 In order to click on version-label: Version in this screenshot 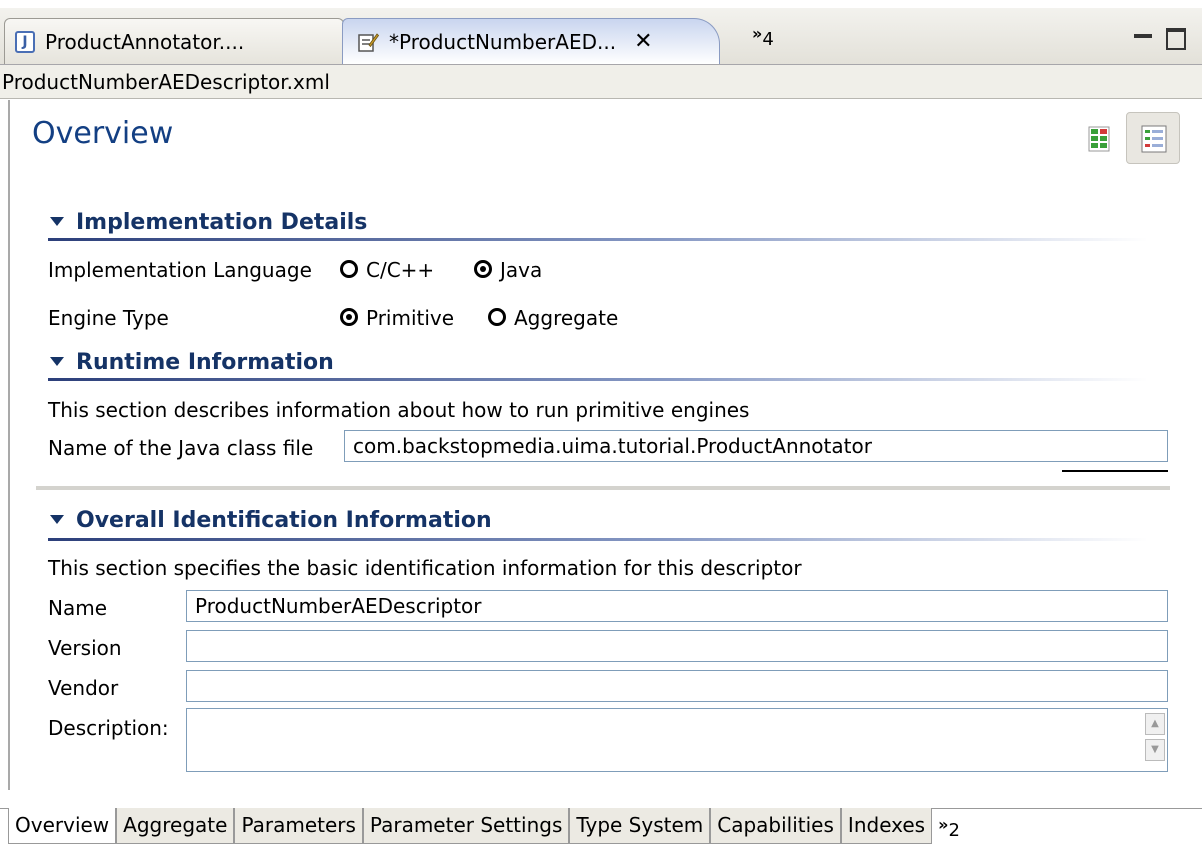, I will do `click(85, 648)`.